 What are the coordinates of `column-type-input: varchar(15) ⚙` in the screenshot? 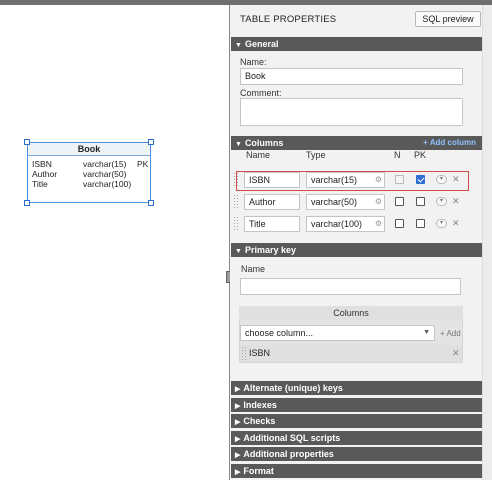 It's located at (345, 180).